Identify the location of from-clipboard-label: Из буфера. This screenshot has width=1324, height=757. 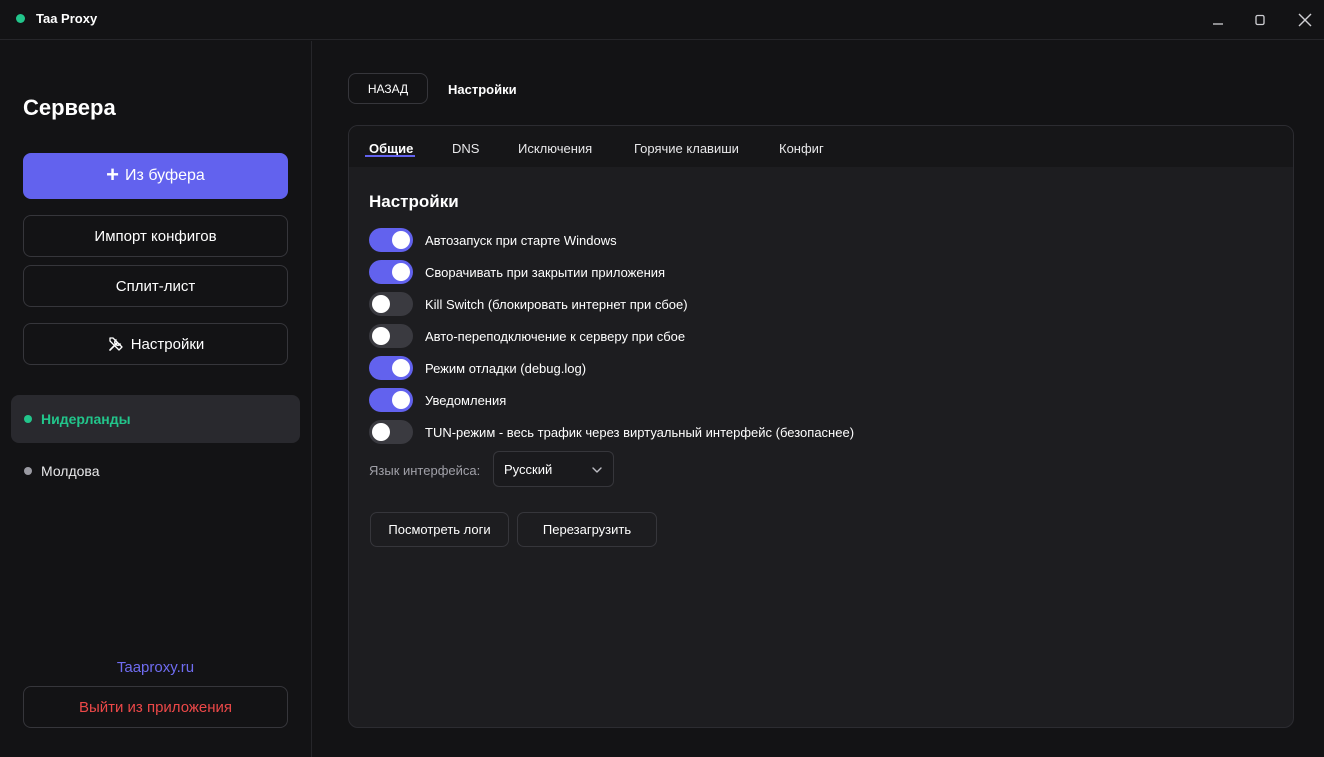
(165, 175).